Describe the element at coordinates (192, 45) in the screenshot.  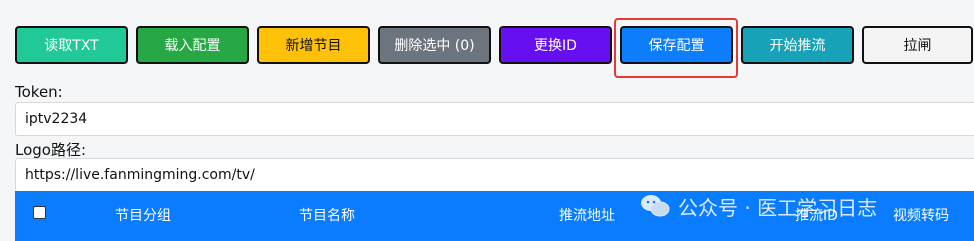
I see `load-config-button: 载入配置` at that location.